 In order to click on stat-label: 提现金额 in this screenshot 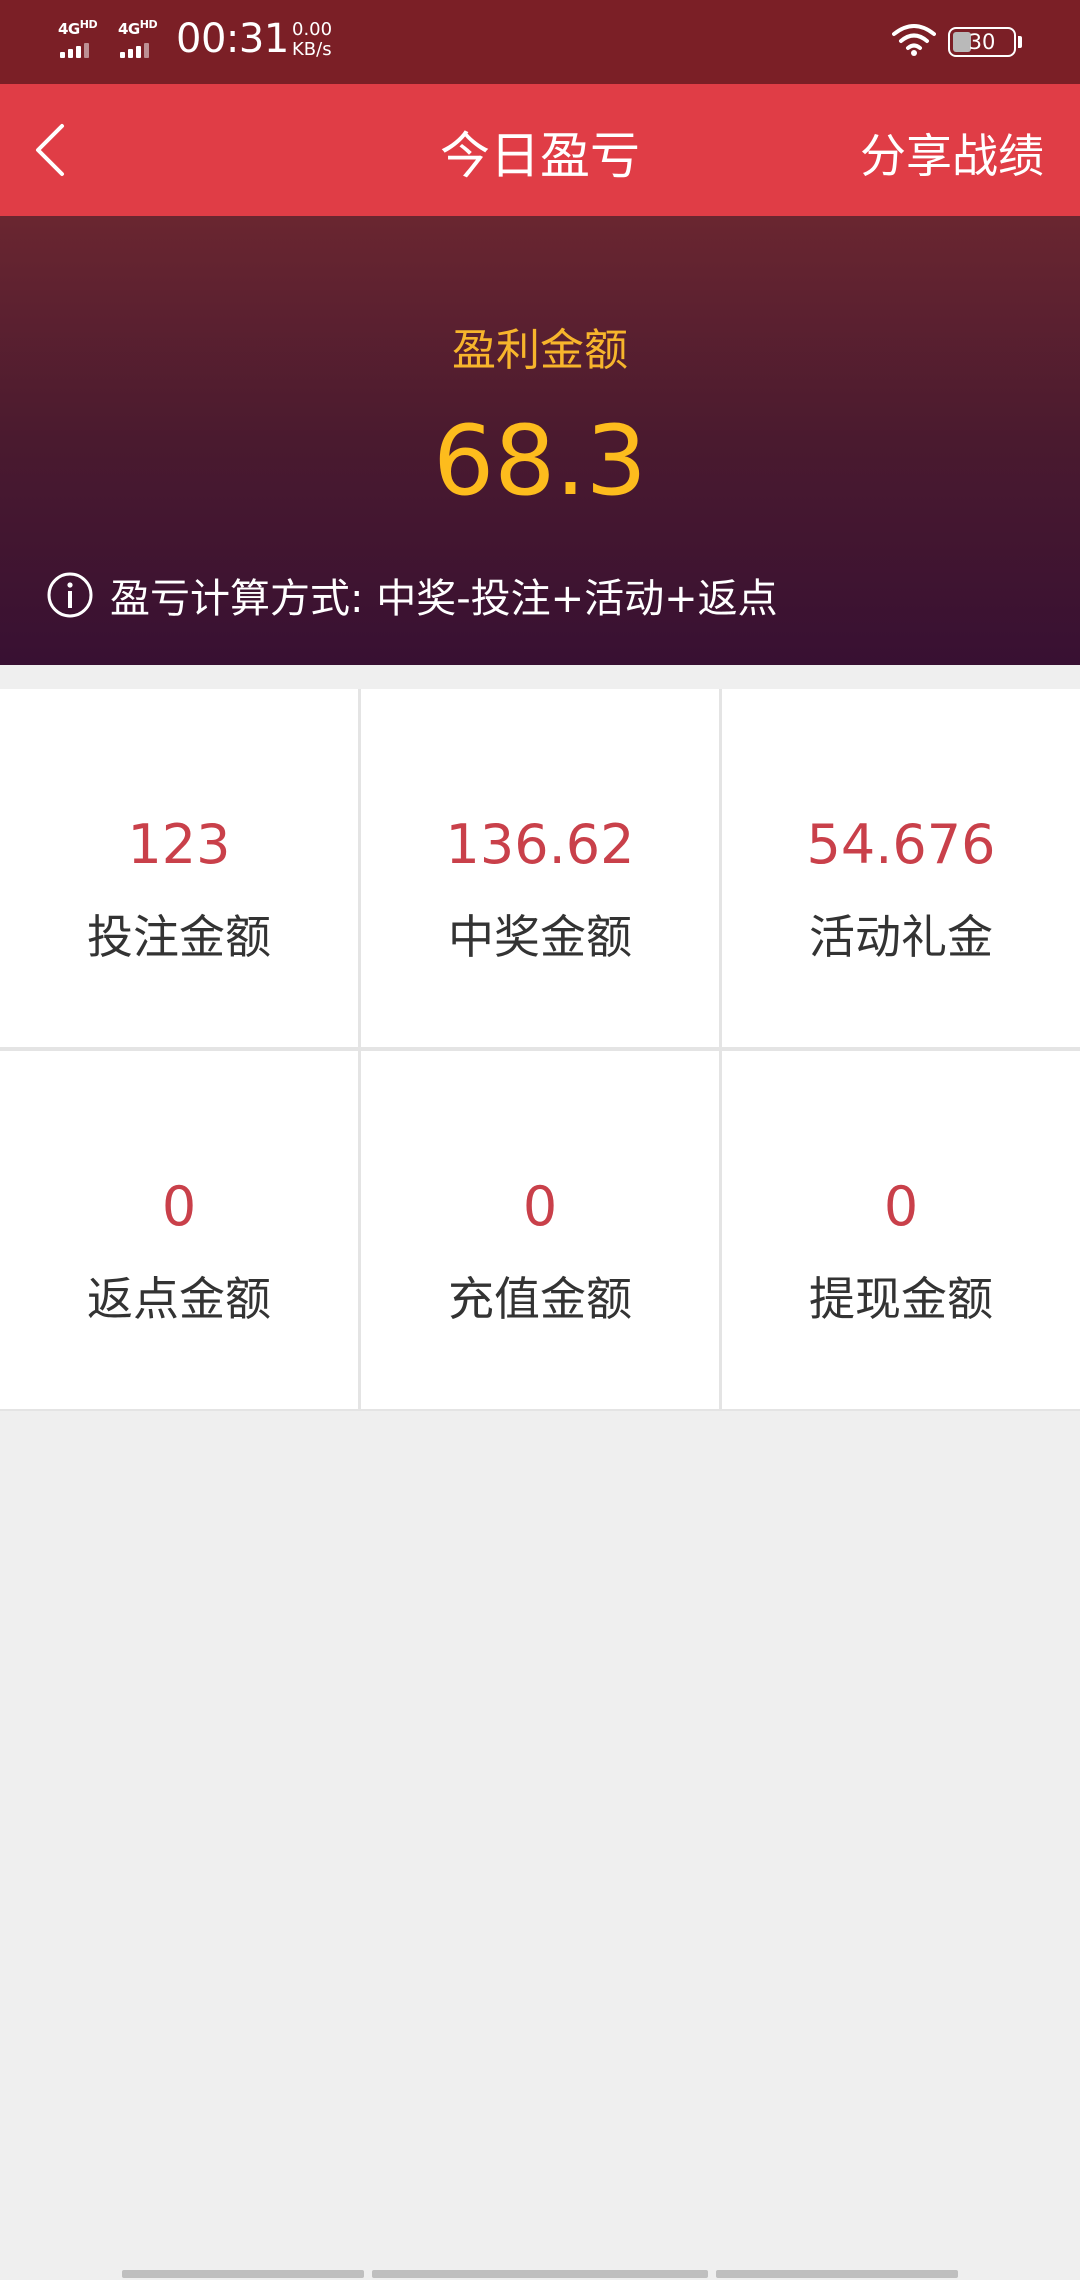, I will do `click(901, 1299)`.